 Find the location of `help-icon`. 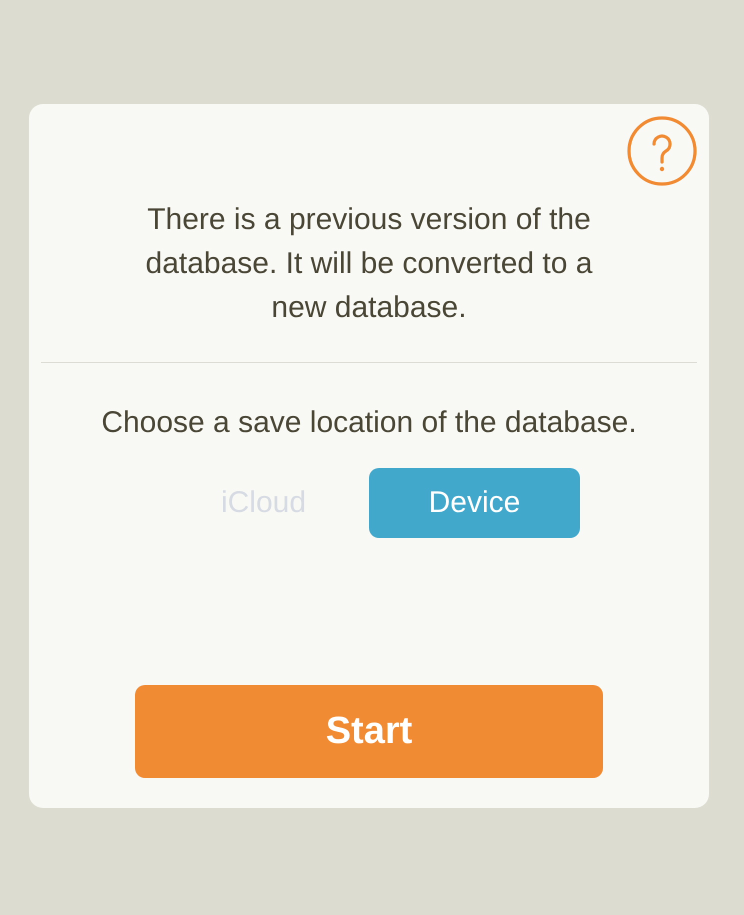

help-icon is located at coordinates (662, 151).